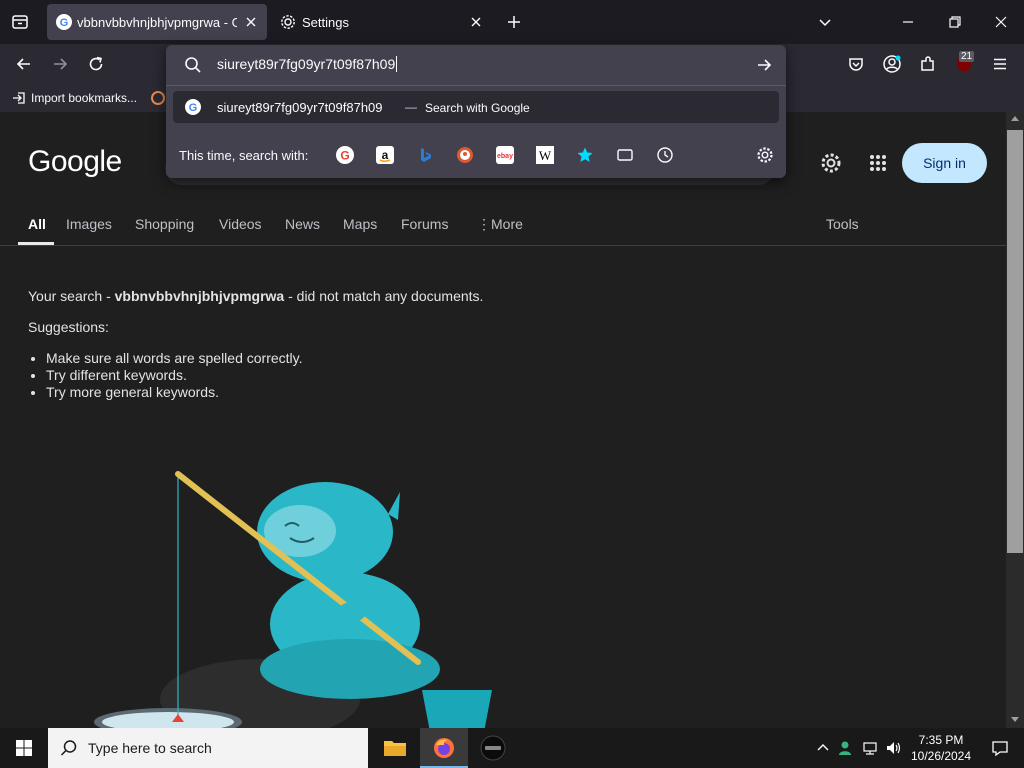 Image resolution: width=1024 pixels, height=768 pixels. I want to click on bing-icon, so click(425, 155).